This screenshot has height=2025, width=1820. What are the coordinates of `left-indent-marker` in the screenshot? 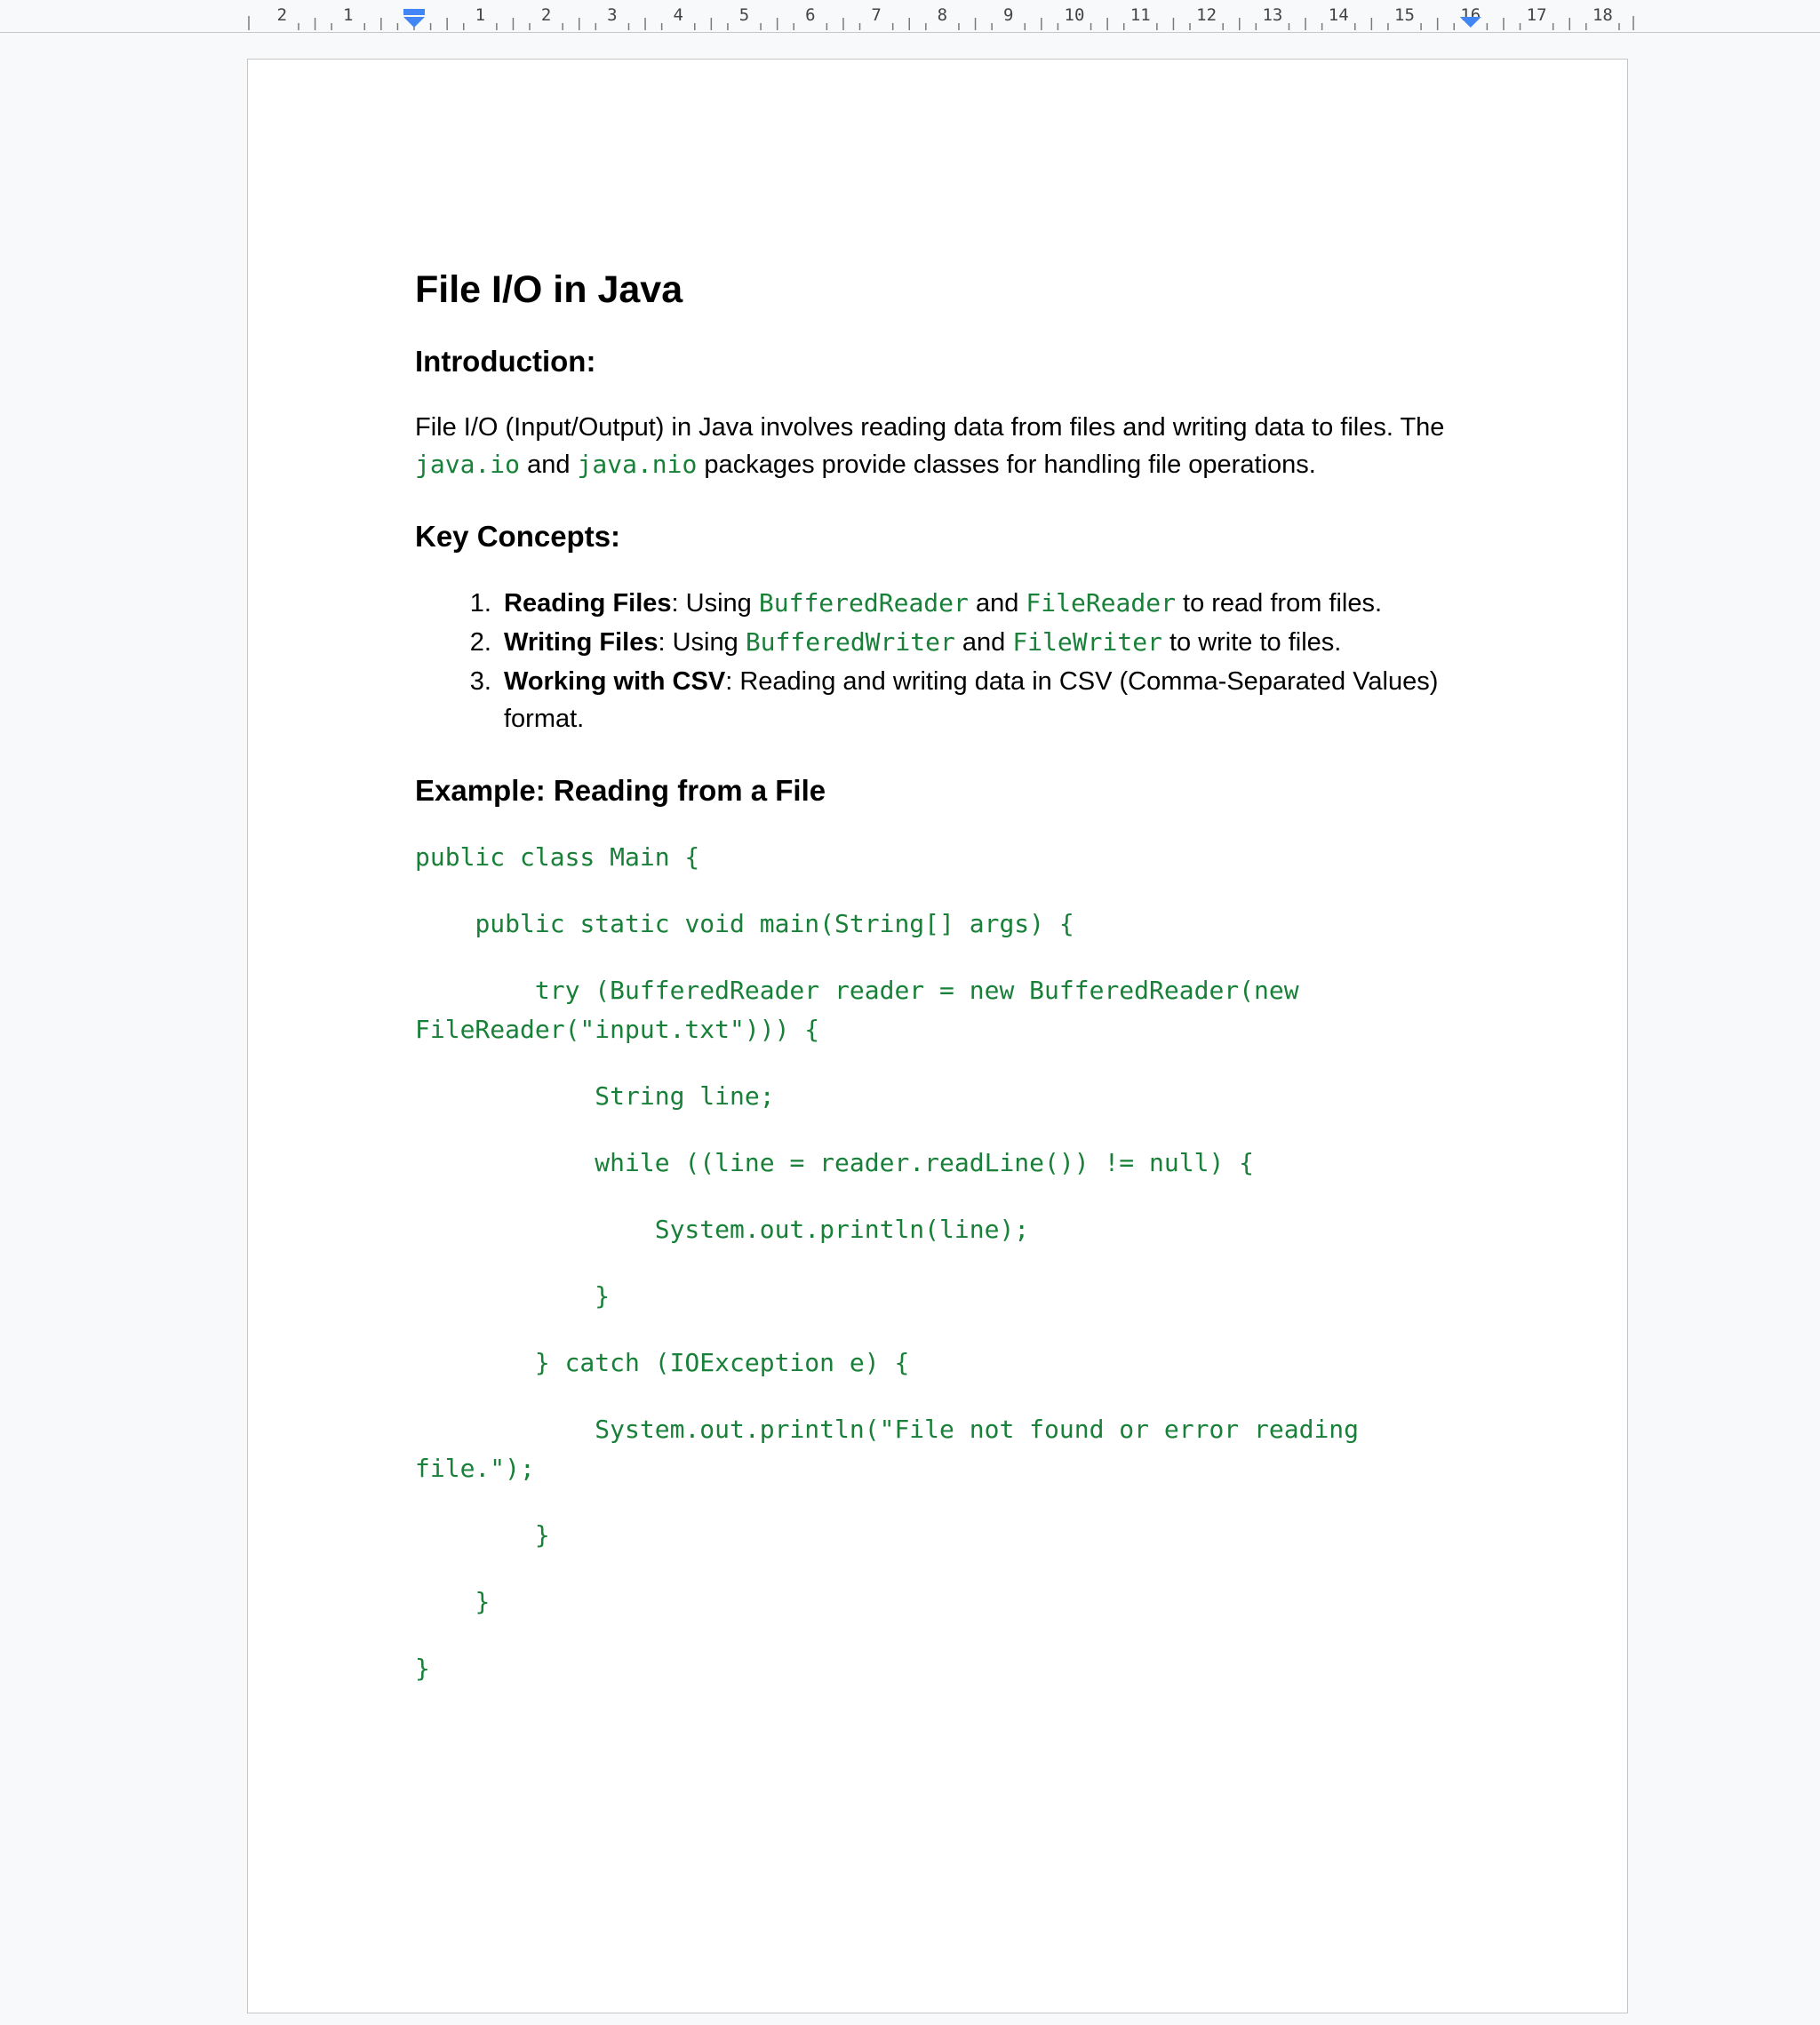 It's located at (414, 22).